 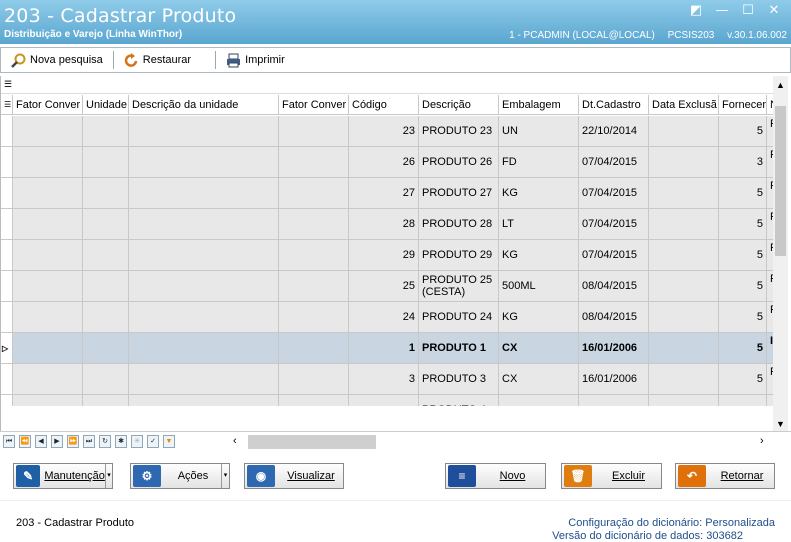 What do you see at coordinates (57, 441) in the screenshot?
I see `next-record-icon: ▶` at bounding box center [57, 441].